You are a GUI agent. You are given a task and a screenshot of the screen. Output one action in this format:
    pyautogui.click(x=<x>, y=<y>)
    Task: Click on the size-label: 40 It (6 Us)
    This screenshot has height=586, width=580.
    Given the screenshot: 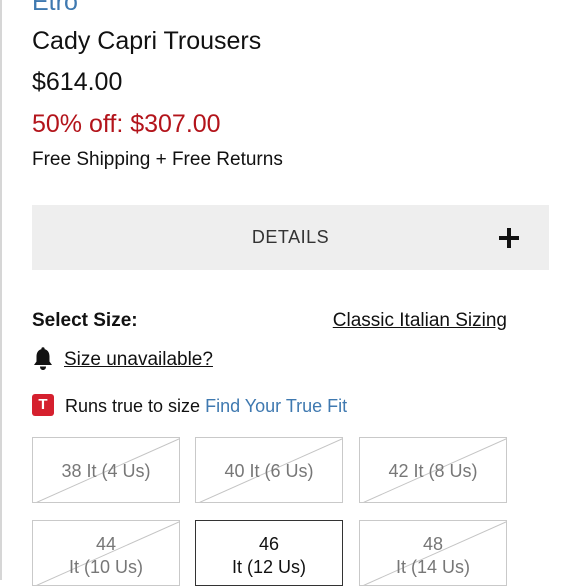 What is the action you would take?
    pyautogui.click(x=269, y=471)
    